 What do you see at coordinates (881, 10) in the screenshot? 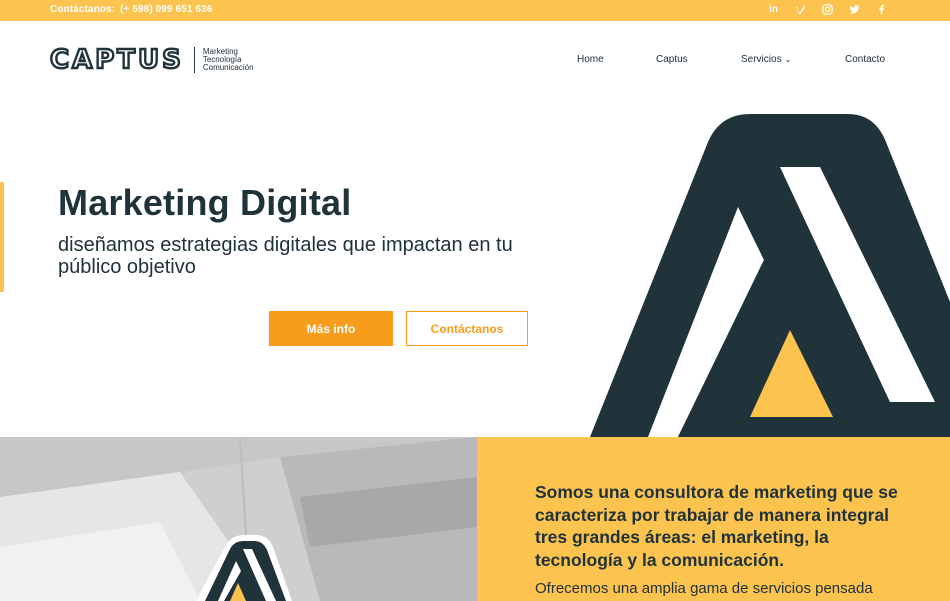
I see `facebook-icon` at bounding box center [881, 10].